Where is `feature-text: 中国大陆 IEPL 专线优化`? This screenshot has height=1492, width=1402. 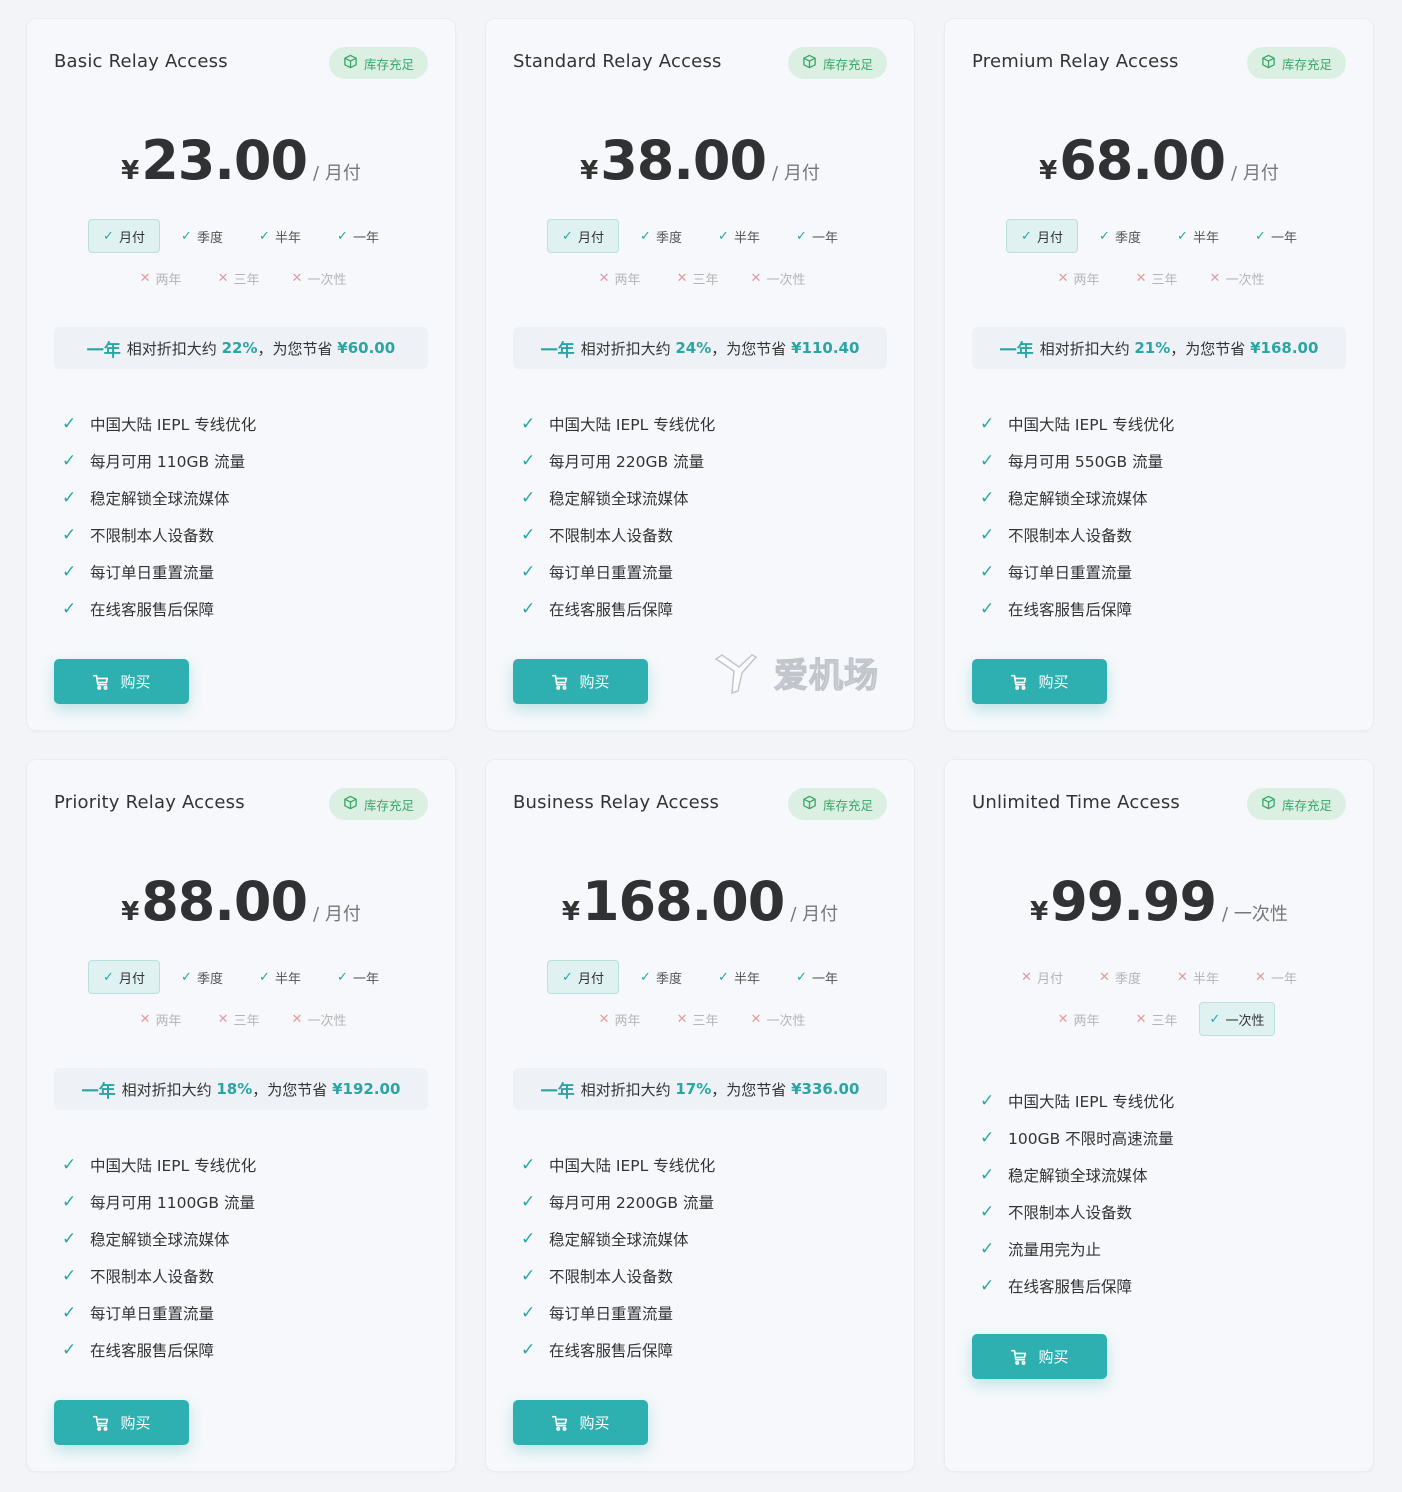
feature-text: 中国大陆 IEPL 专线优化 is located at coordinates (173, 1165).